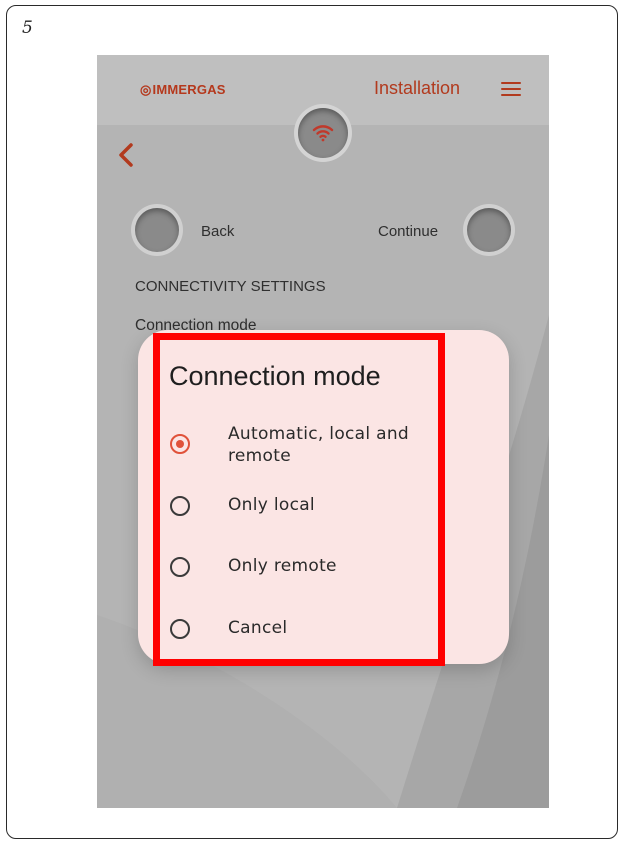 The height and width of the screenshot is (843, 621). I want to click on continue-button, so click(489, 230).